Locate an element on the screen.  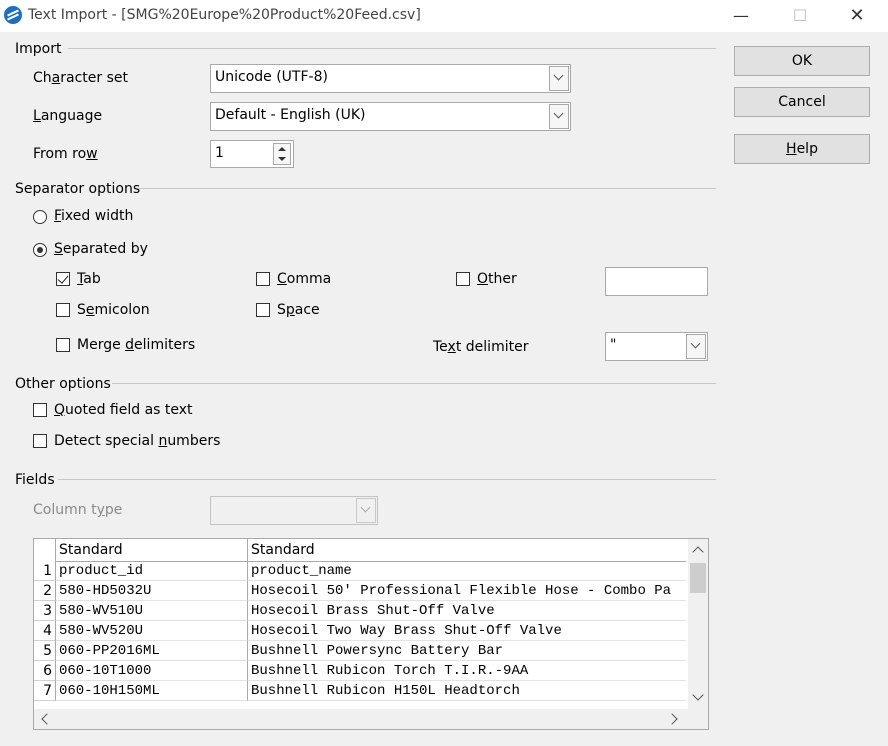
scroll-right-icon is located at coordinates (672, 719).